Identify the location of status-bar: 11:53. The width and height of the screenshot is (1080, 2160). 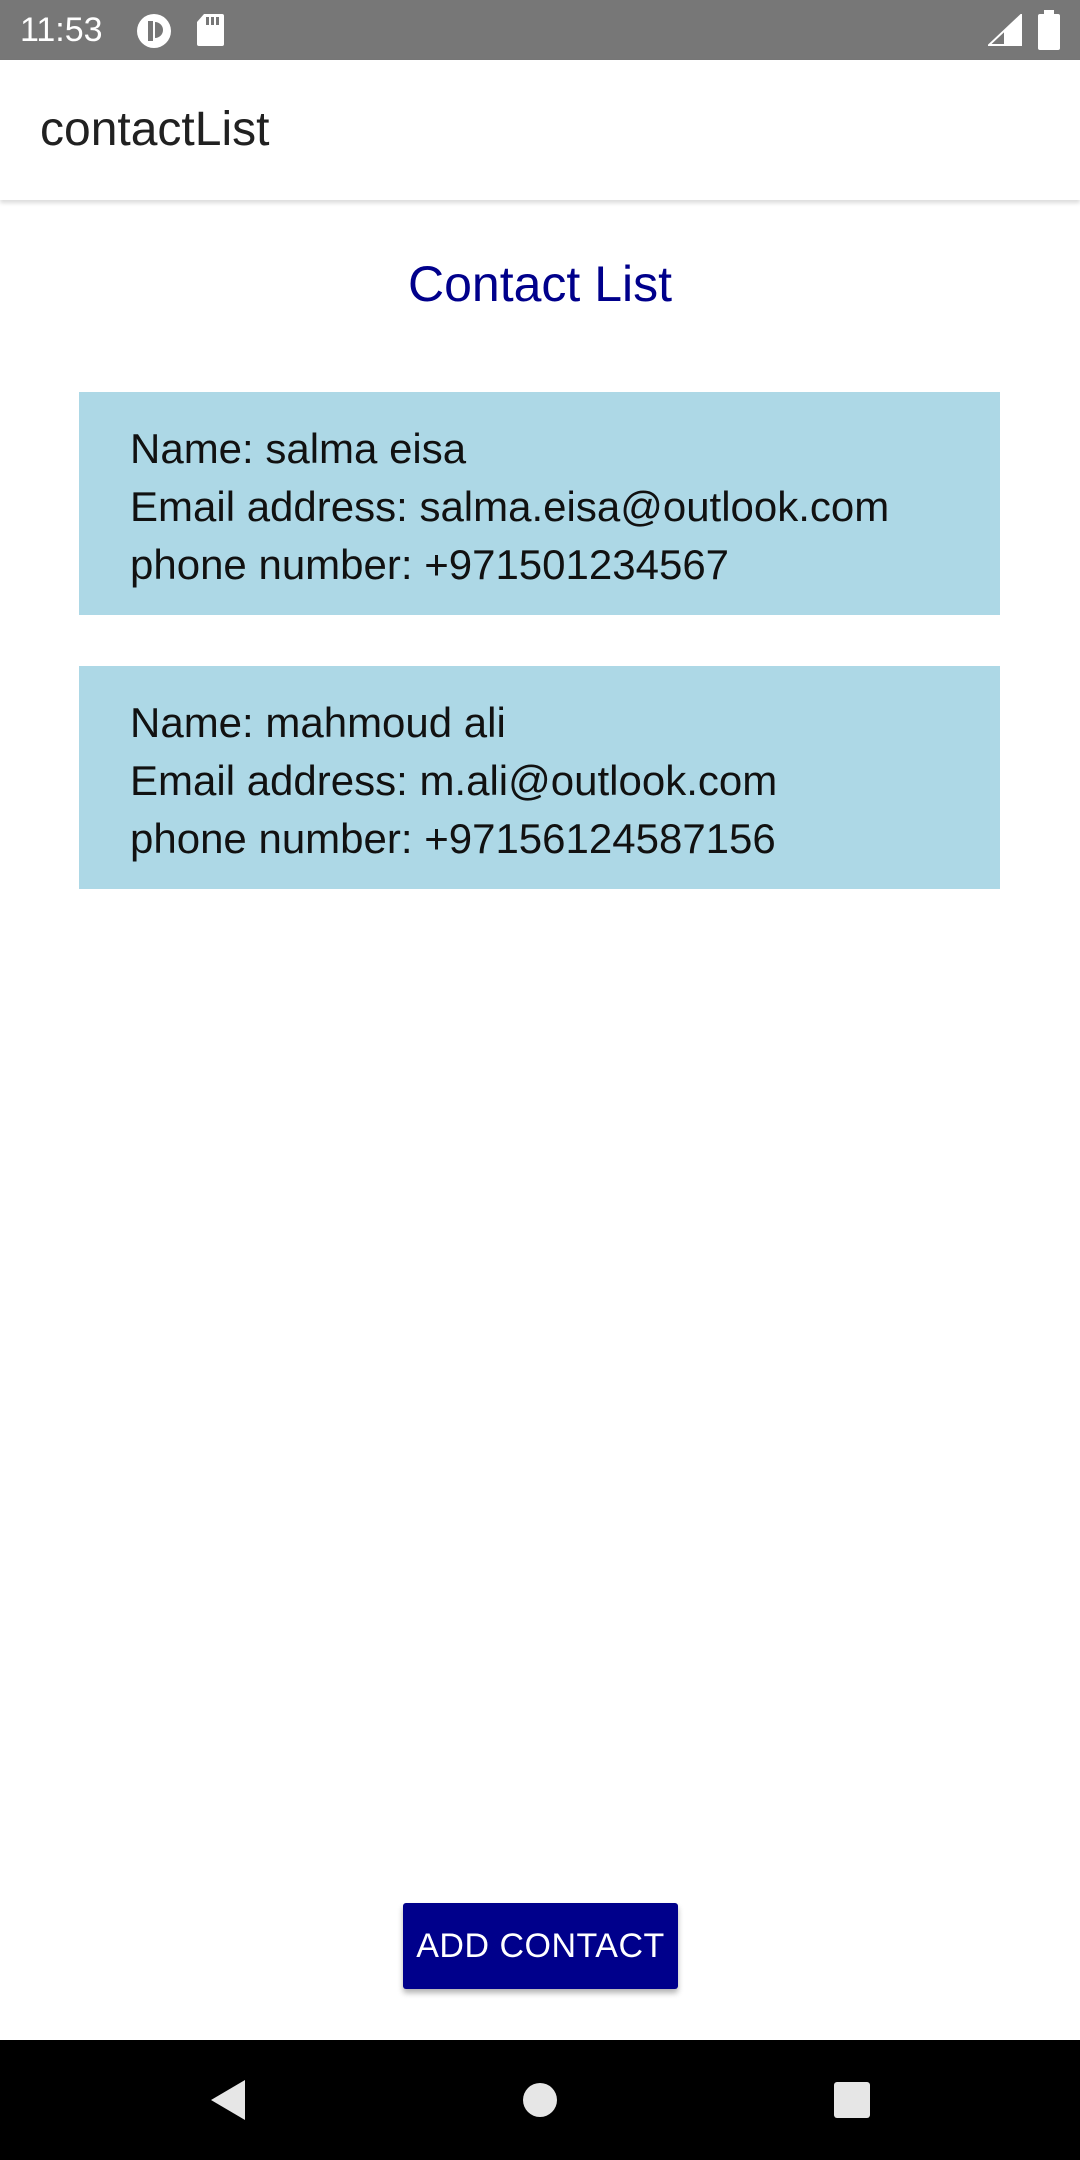
(540, 30).